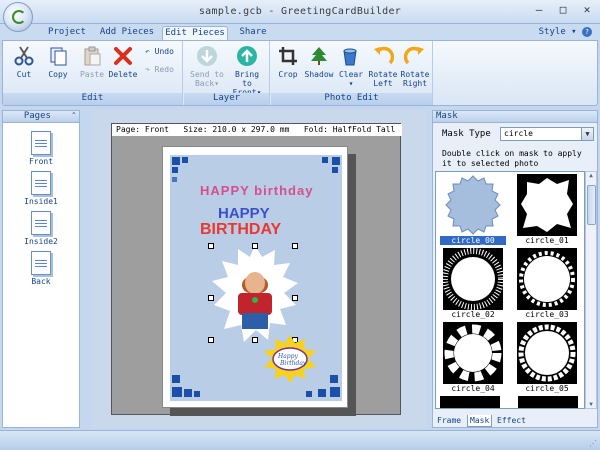  What do you see at coordinates (547, 240) in the screenshot?
I see `mask-thumbnail-label: circle_01` at bounding box center [547, 240].